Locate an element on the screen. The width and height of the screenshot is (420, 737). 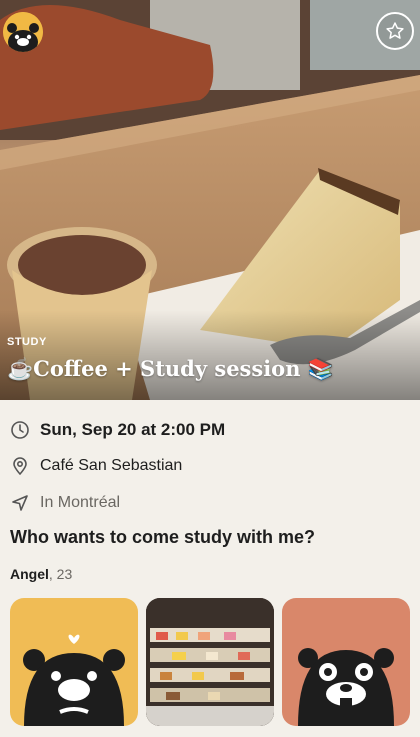
event-category: STUDY is located at coordinates (27, 342).